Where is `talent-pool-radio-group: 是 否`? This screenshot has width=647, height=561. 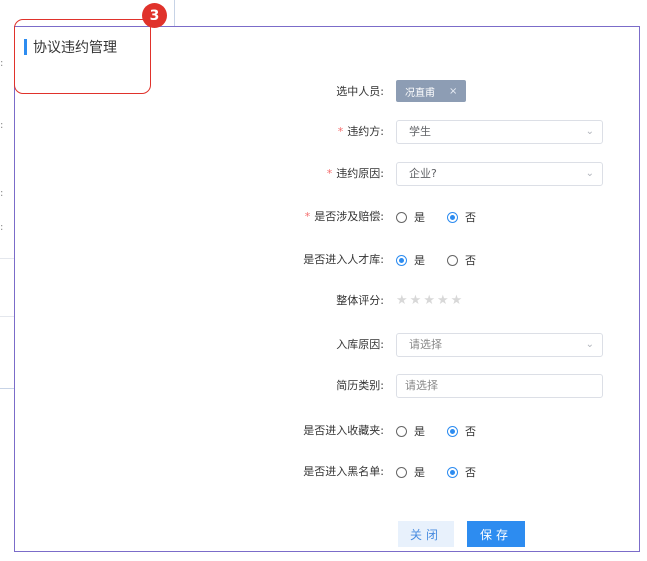 talent-pool-radio-group: 是 否 is located at coordinates (447, 260).